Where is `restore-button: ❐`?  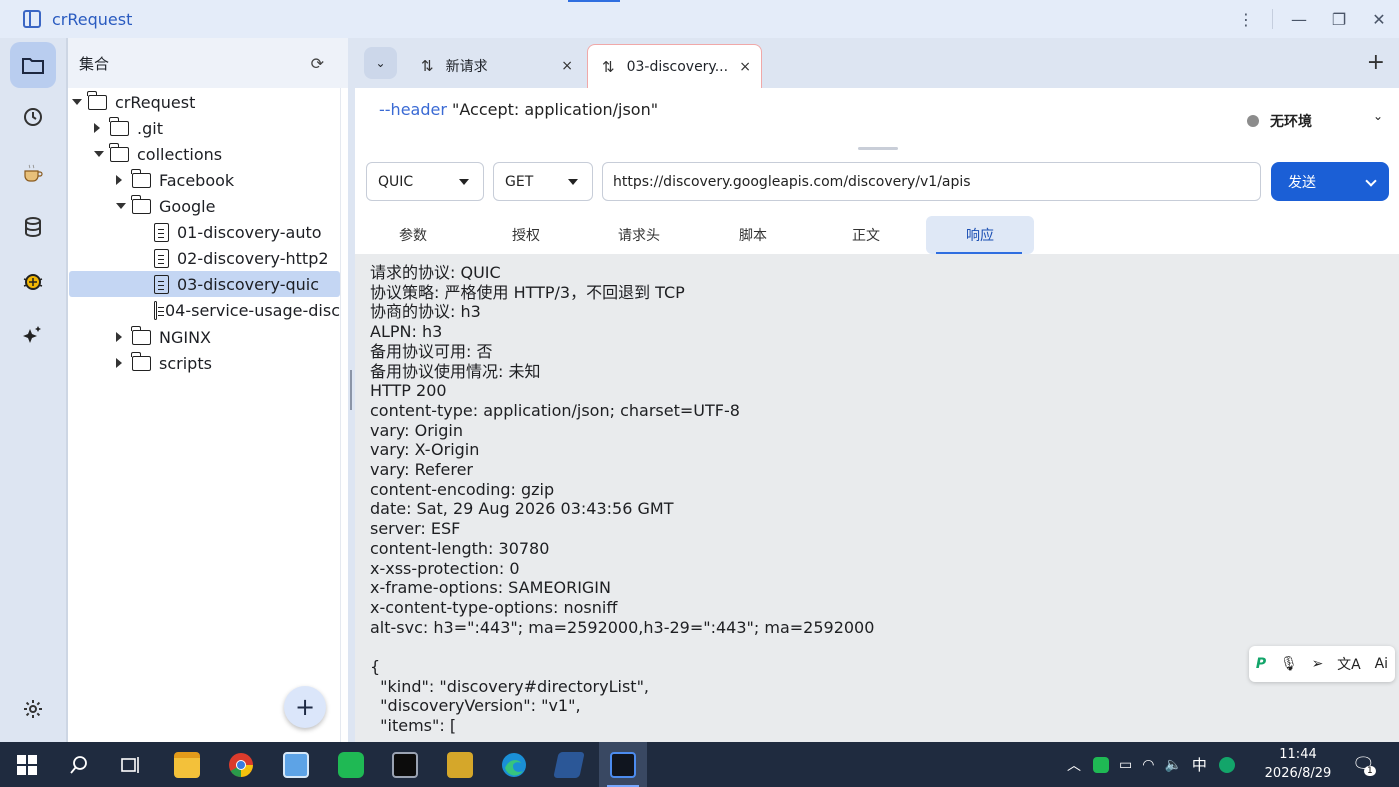 restore-button: ❐ is located at coordinates (1339, 19).